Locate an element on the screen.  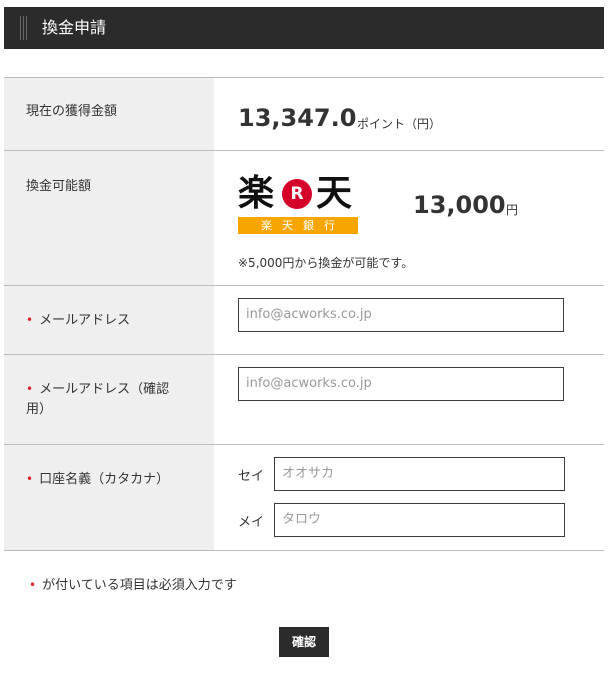
email-value-cell: info@acworks.co.jp is located at coordinates (409, 320).